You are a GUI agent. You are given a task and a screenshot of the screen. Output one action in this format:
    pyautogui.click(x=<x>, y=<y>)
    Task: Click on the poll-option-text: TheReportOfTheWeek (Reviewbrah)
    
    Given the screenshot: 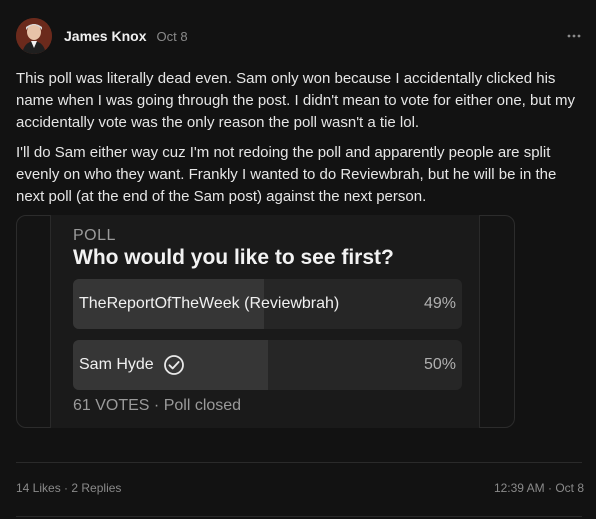 What is the action you would take?
    pyautogui.click(x=209, y=303)
    